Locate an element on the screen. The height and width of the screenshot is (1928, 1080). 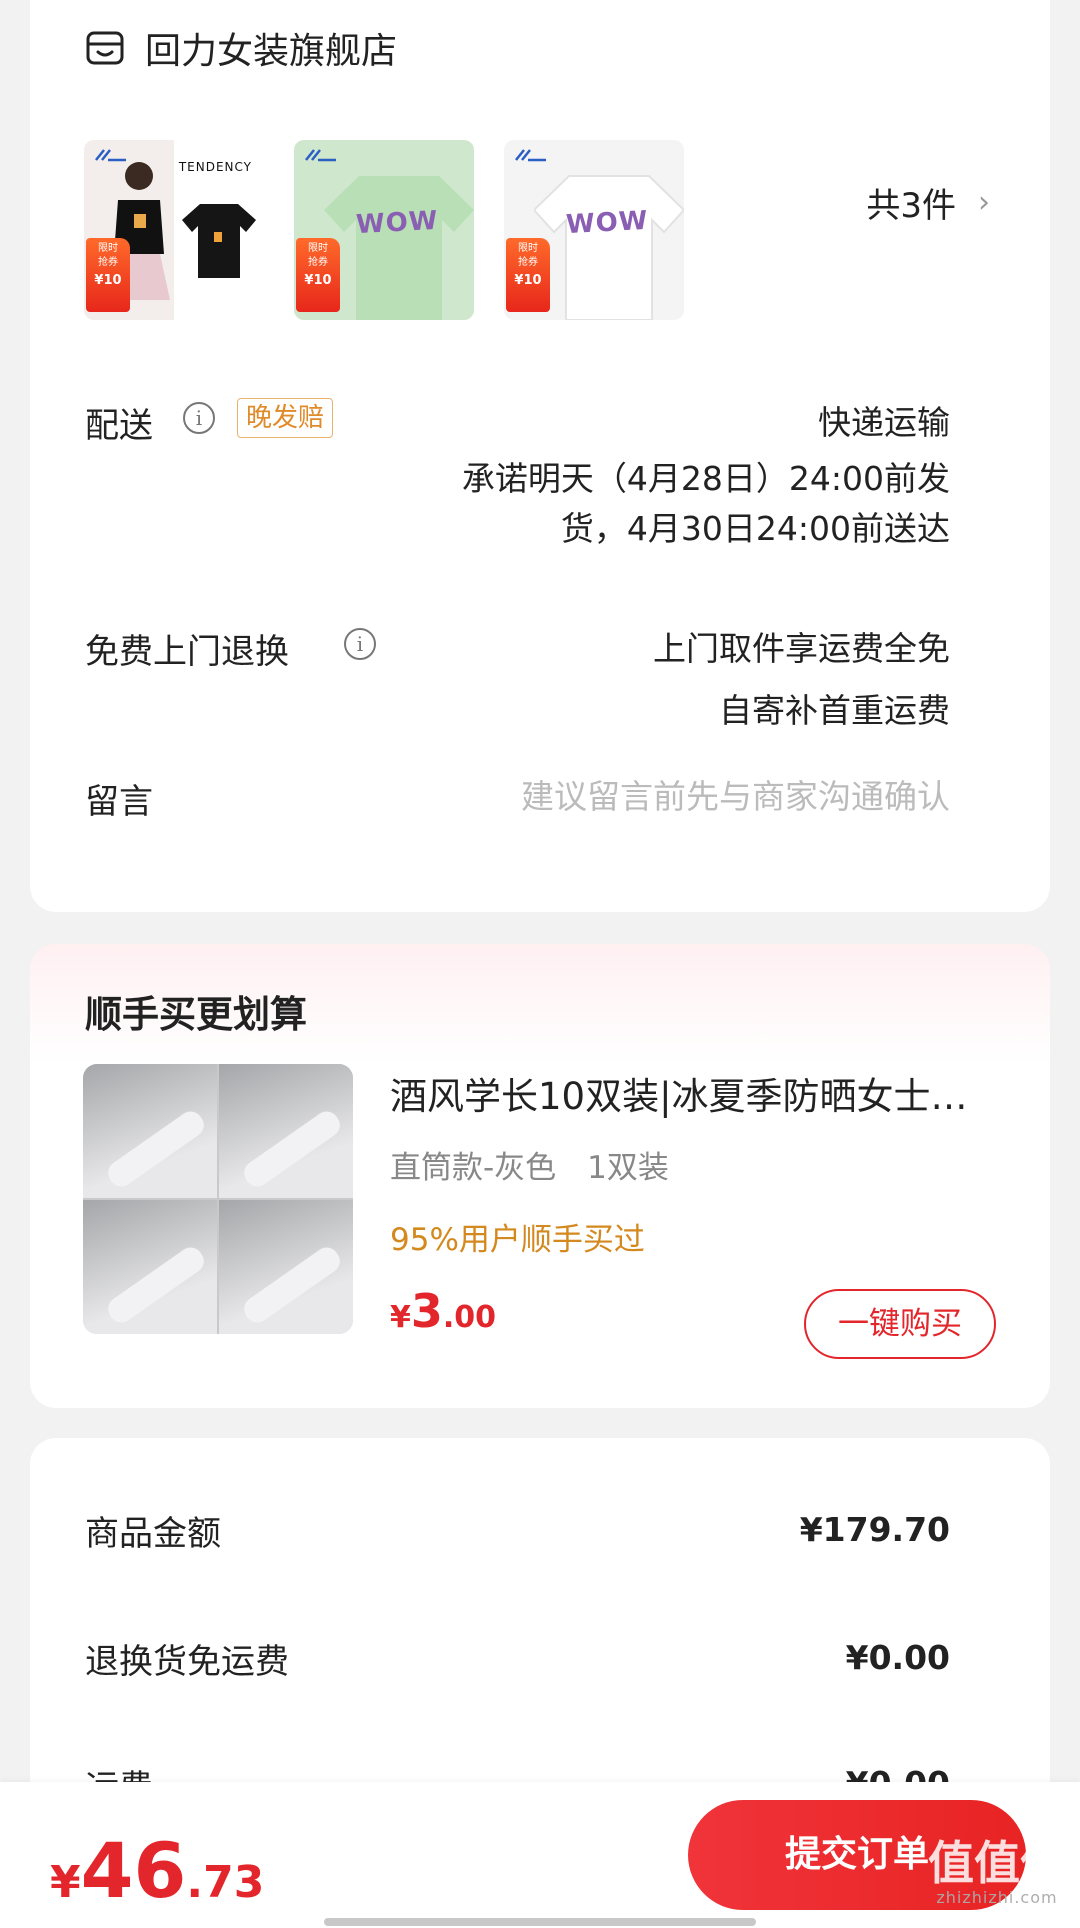
delivery-promise-line2: 货，4月30日24:00前送达 is located at coordinates (755, 528).